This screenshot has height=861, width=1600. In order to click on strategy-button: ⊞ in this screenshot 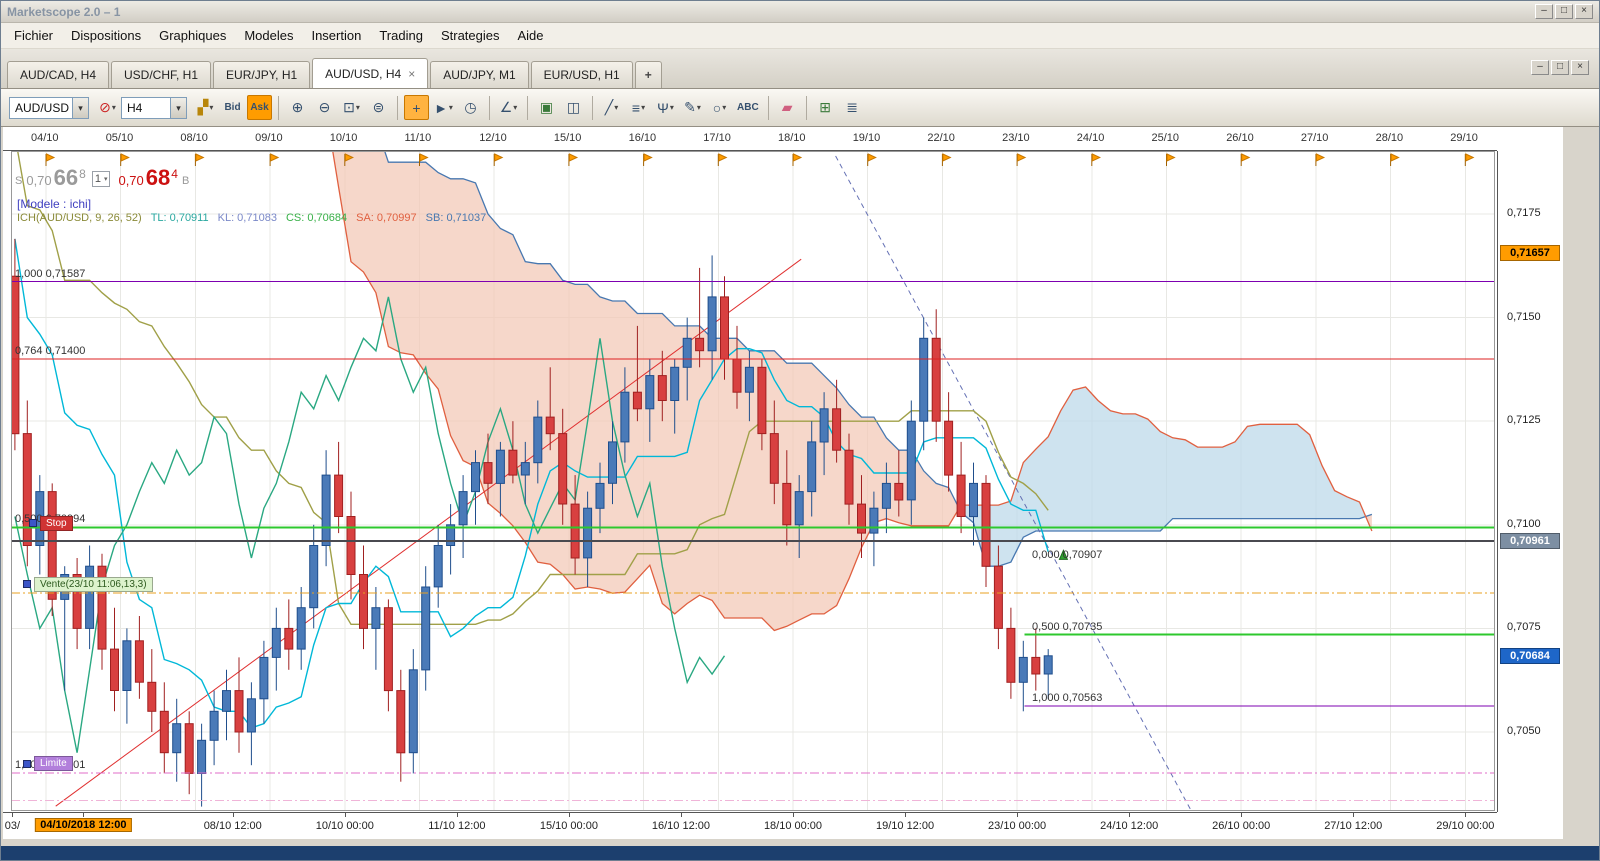, I will do `click(825, 107)`.